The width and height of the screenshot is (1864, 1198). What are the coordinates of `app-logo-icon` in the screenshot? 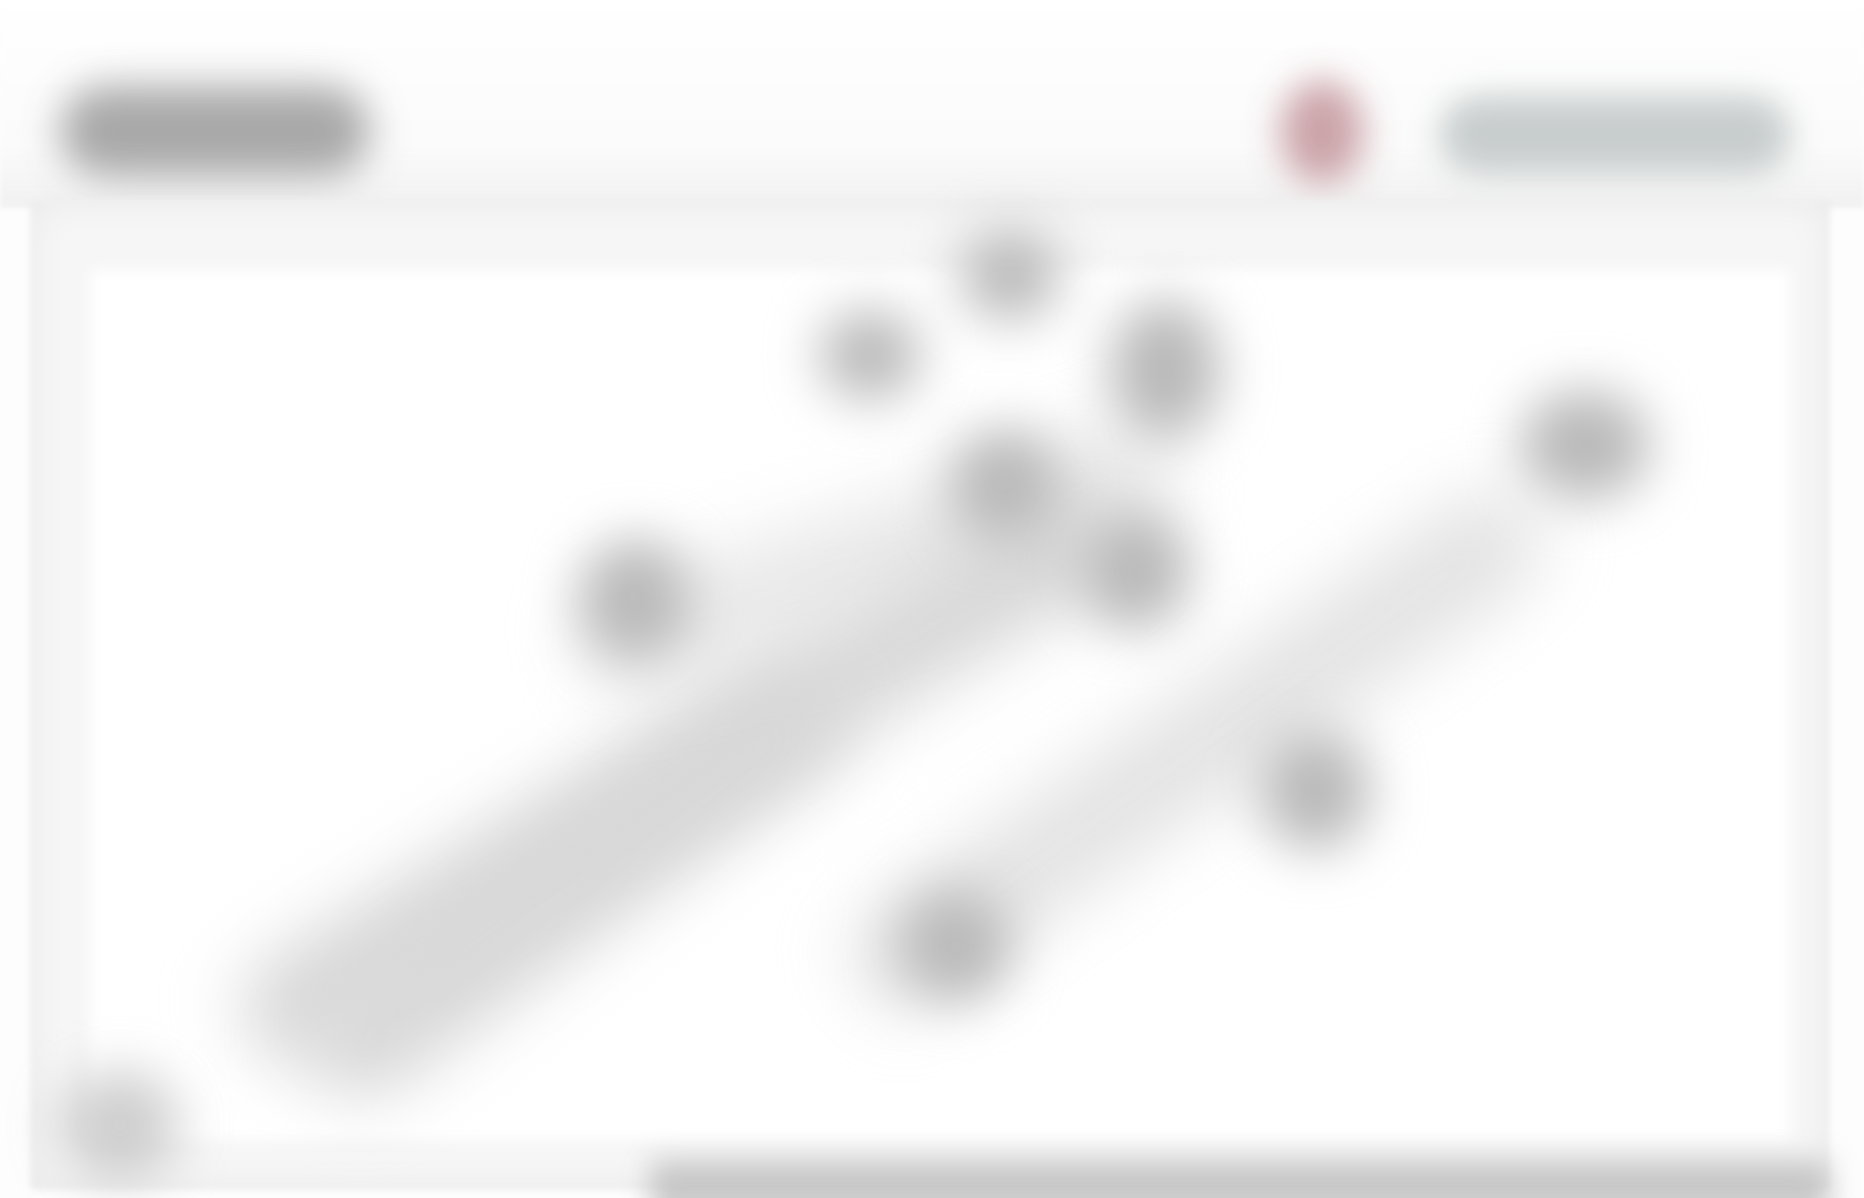 It's located at (215, 131).